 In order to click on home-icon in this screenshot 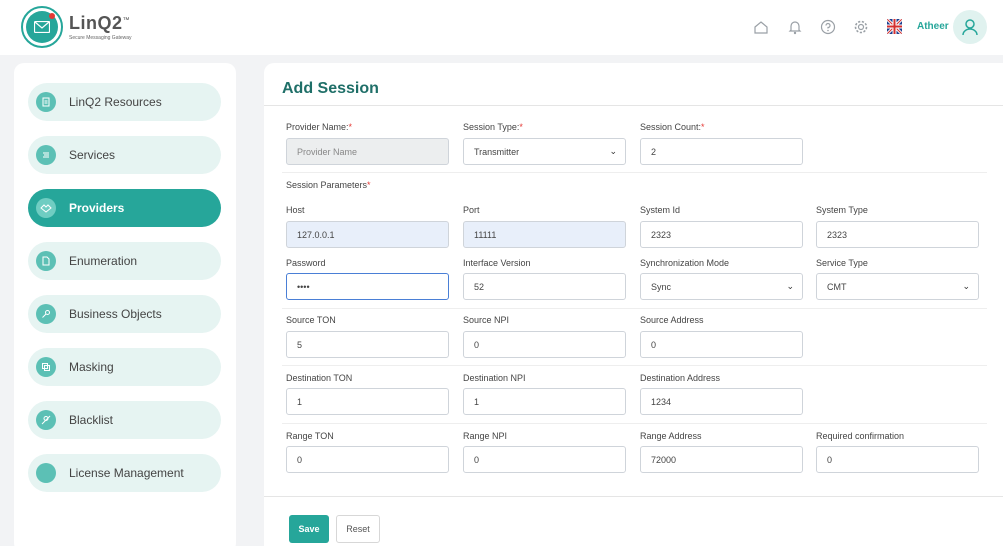, I will do `click(761, 27)`.